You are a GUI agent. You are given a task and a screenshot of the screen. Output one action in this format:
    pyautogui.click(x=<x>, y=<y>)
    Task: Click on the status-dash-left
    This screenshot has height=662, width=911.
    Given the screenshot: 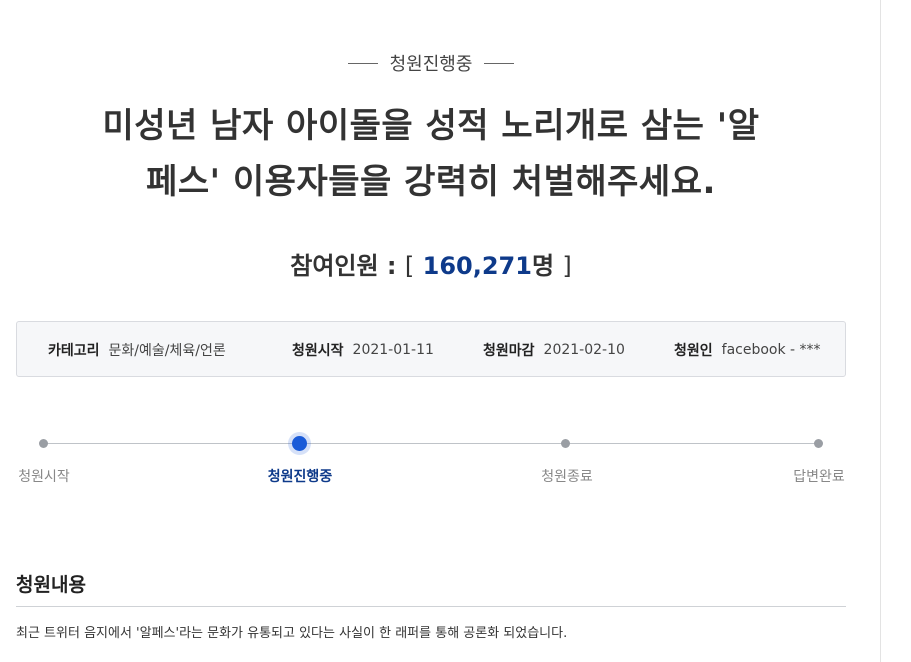 What is the action you would take?
    pyautogui.click(x=362, y=63)
    